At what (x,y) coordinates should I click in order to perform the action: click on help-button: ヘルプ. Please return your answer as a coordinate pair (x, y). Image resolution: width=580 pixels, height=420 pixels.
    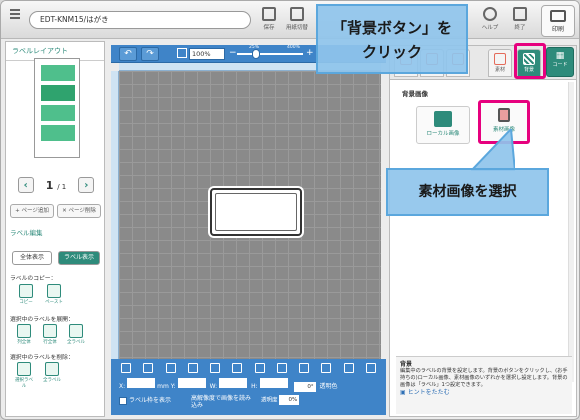
    Looking at the image, I should click on (490, 21).